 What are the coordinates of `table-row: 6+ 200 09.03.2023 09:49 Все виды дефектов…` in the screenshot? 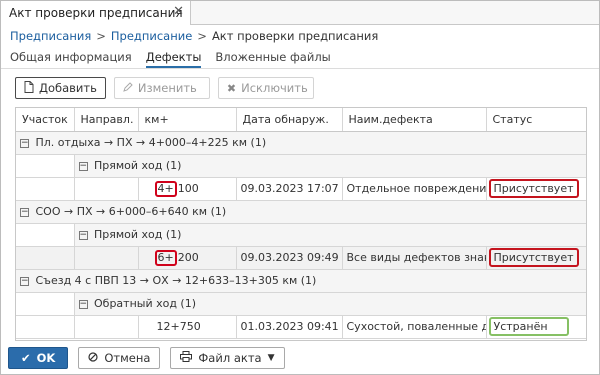 It's located at (301, 258).